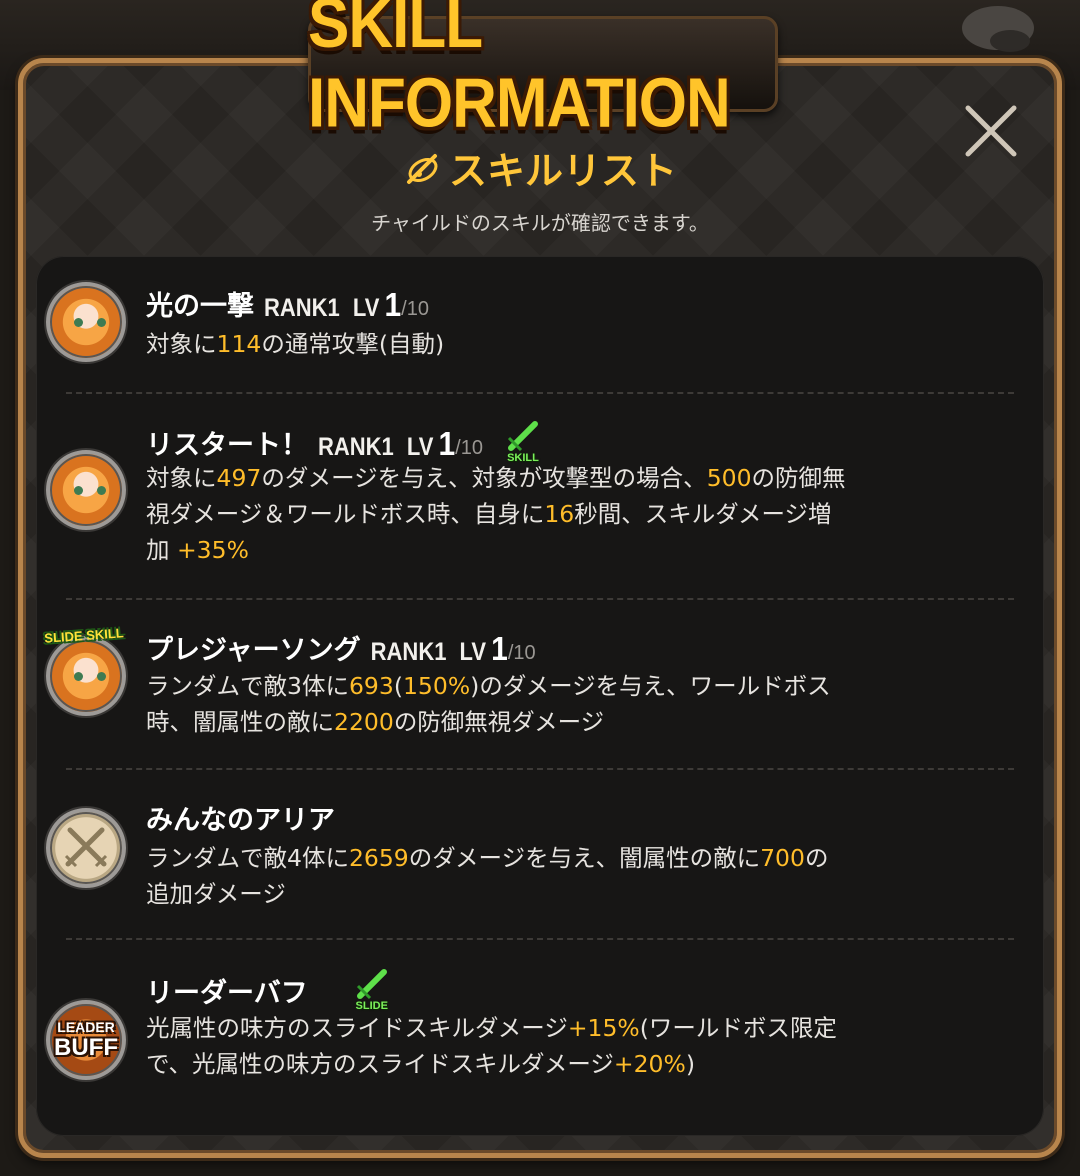 This screenshot has height=1176, width=1080. I want to click on skill-name-row: リーダーバフ SLIDE, so click(269, 990).